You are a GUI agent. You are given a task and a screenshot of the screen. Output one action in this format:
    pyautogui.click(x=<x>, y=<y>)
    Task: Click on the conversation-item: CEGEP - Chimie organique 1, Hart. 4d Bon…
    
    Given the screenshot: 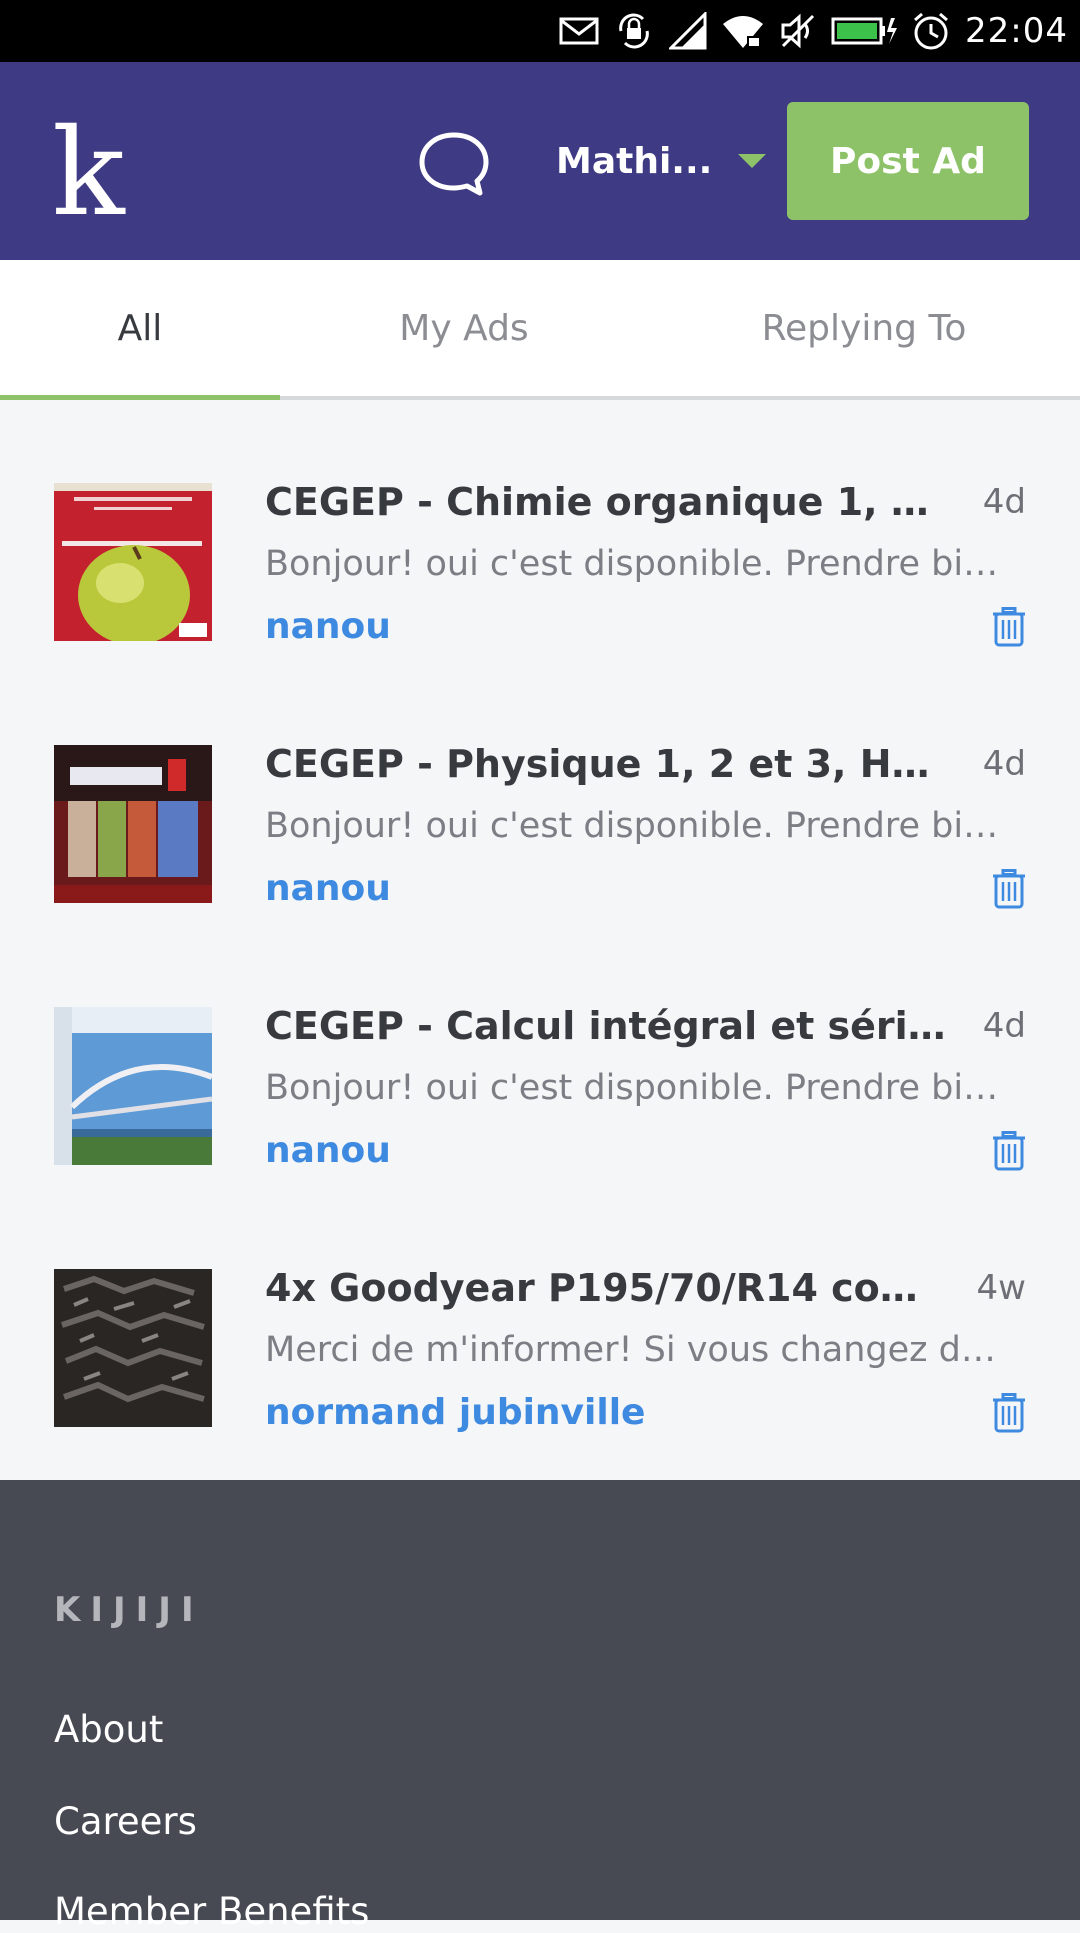 What is the action you would take?
    pyautogui.click(x=540, y=581)
    